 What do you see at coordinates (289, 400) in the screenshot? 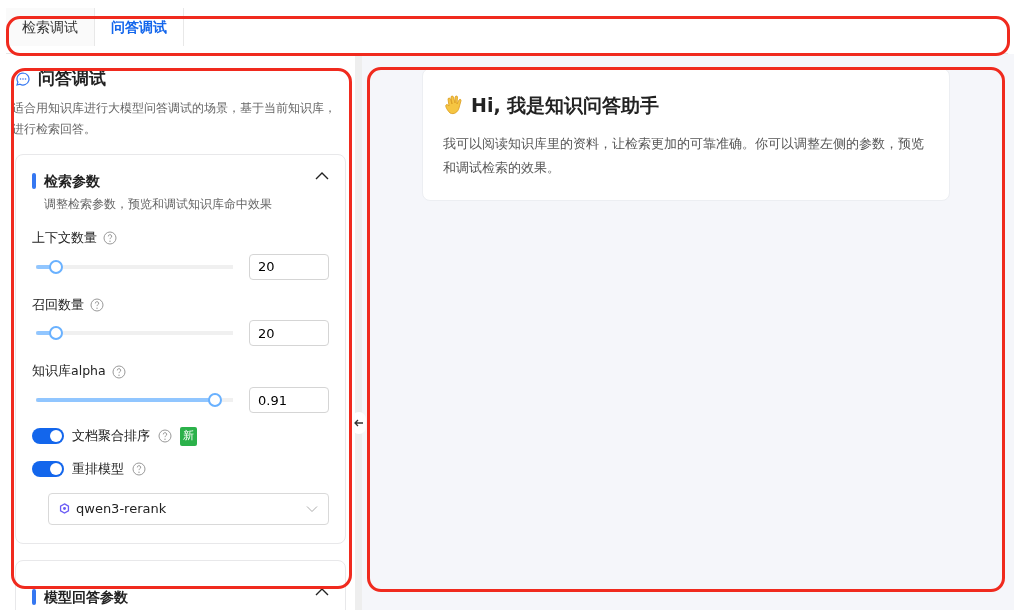
I see `number-input: 0.91` at bounding box center [289, 400].